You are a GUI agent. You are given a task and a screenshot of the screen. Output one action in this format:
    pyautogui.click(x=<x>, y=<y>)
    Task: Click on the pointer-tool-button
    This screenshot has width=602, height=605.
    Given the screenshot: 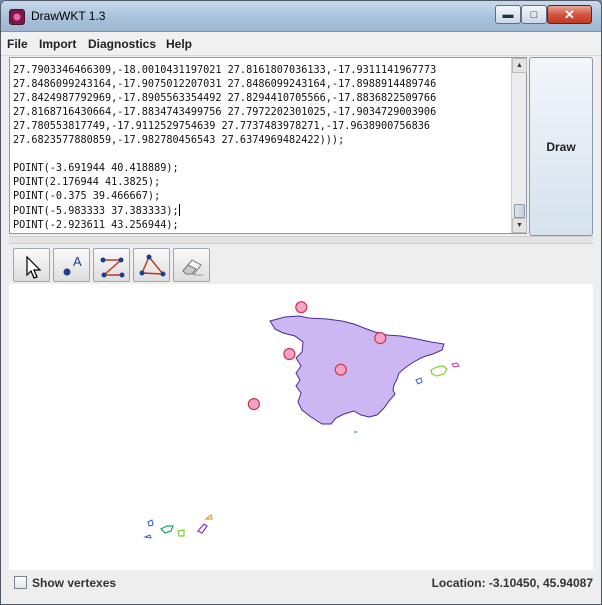 What is the action you would take?
    pyautogui.click(x=31, y=265)
    